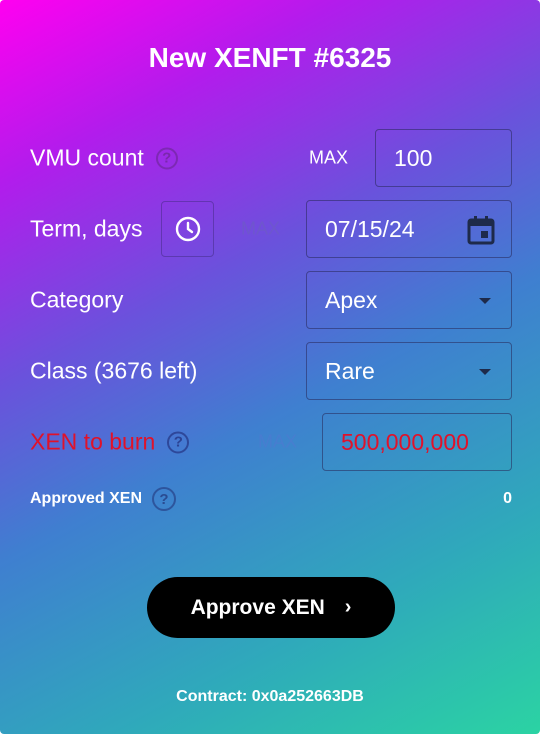  I want to click on burn-value: 500,000,000, so click(405, 441).